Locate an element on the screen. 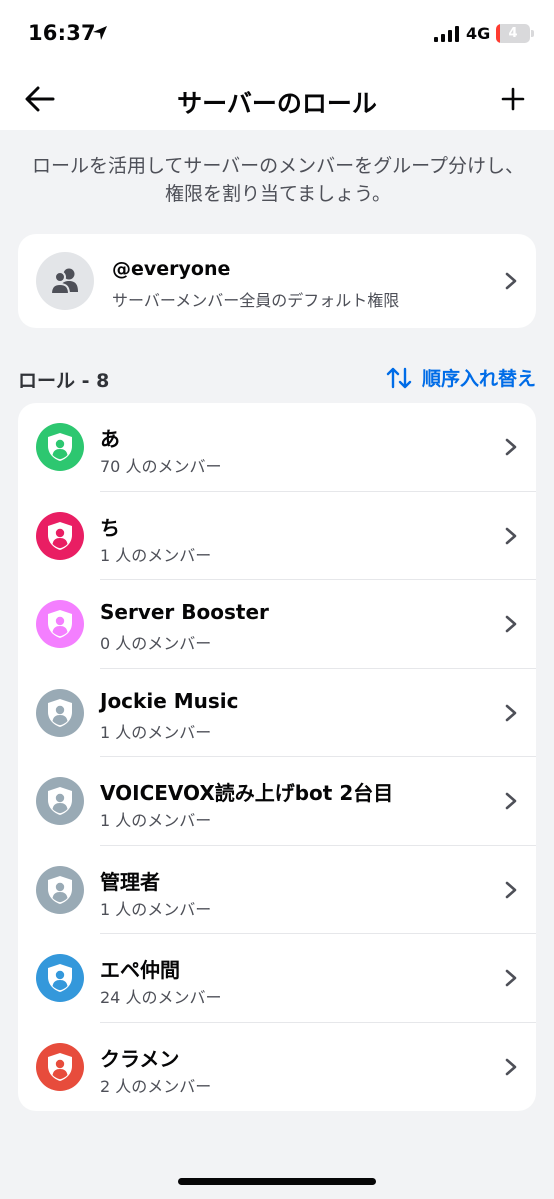 This screenshot has height=1199, width=554. role-row: VOICEVOX読み上げbot 2台目 1 人のメンバー is located at coordinates (277, 801).